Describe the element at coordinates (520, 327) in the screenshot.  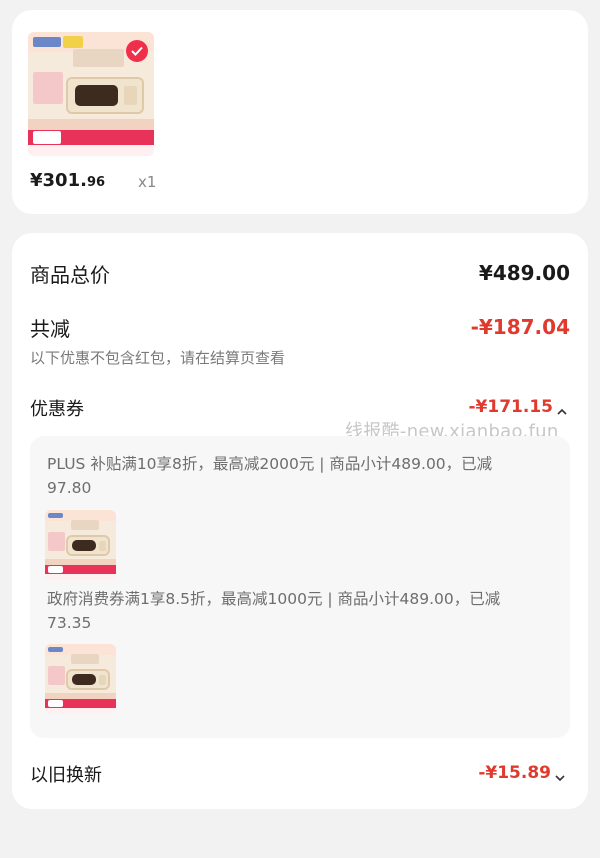
I see `discount-value: -¥187.04` at that location.